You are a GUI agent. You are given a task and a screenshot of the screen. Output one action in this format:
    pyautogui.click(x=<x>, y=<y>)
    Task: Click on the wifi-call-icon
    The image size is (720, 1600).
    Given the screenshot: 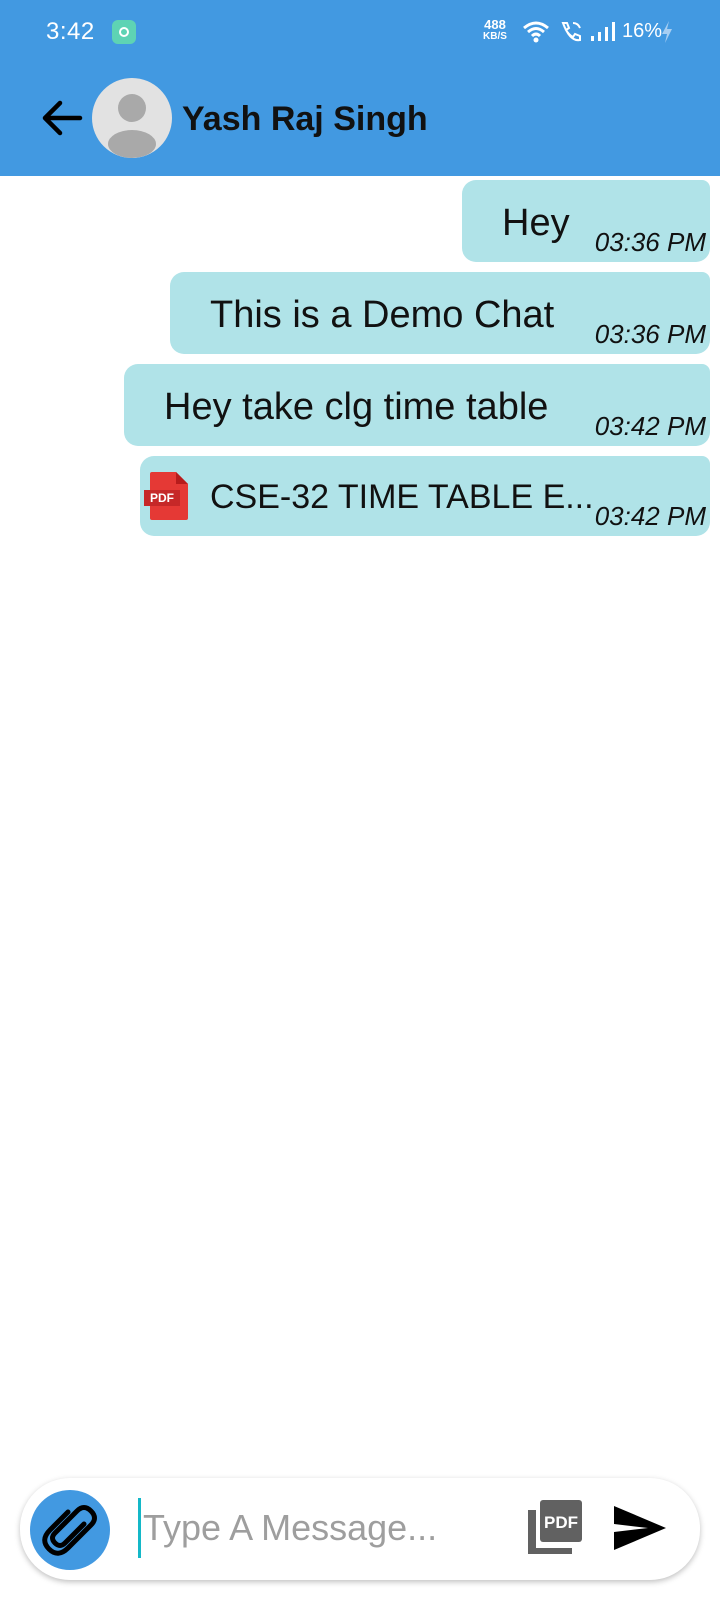 What is the action you would take?
    pyautogui.click(x=571, y=35)
    